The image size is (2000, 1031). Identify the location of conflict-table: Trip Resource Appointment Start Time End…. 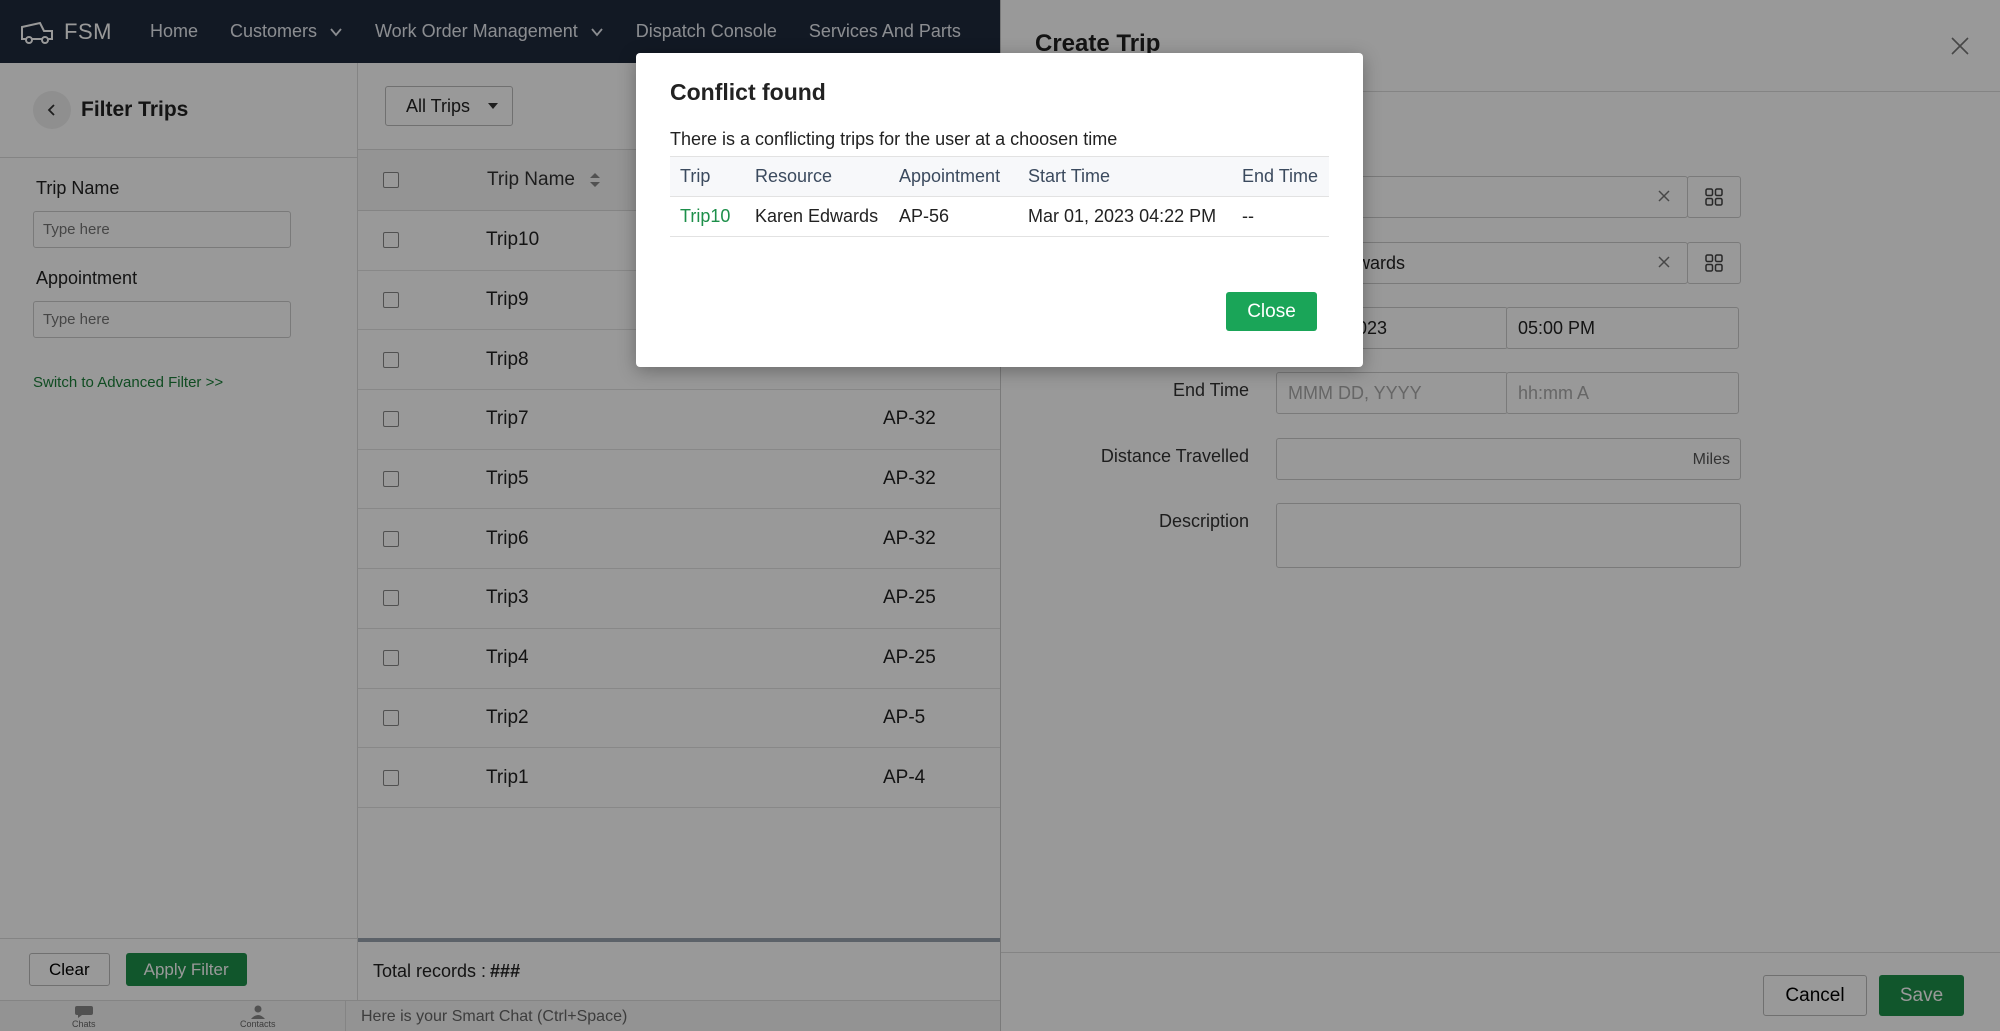
(999, 196).